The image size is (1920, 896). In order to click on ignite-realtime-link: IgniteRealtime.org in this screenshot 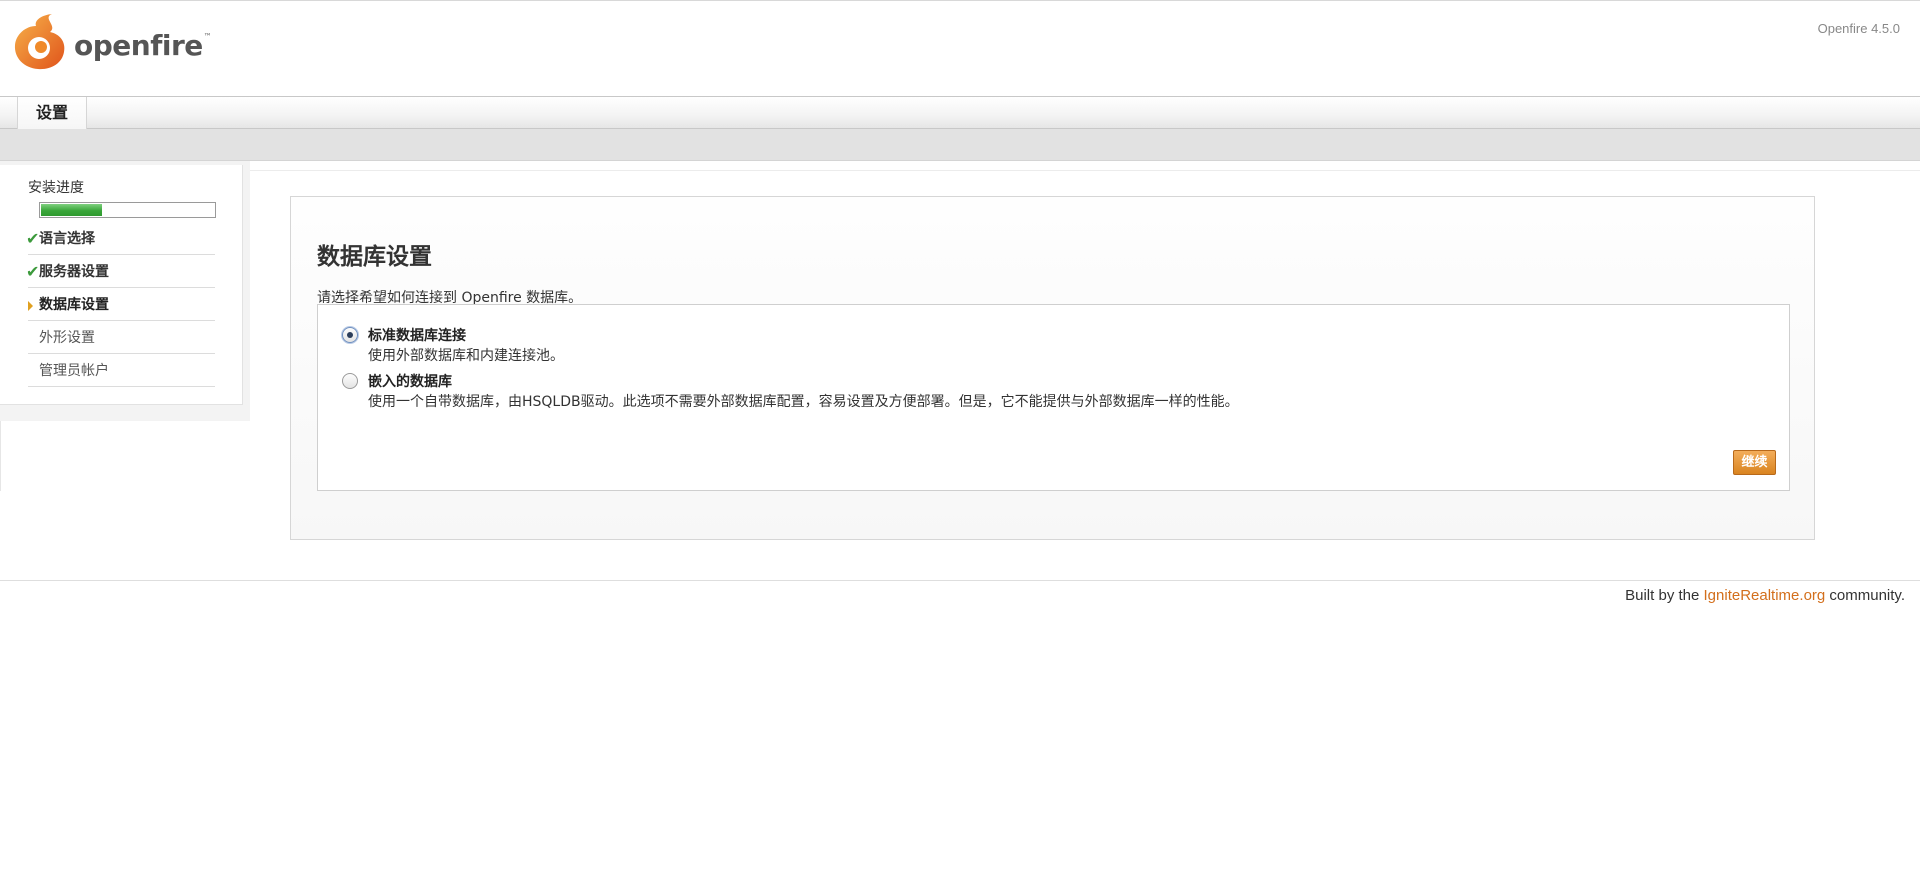, I will do `click(1765, 595)`.